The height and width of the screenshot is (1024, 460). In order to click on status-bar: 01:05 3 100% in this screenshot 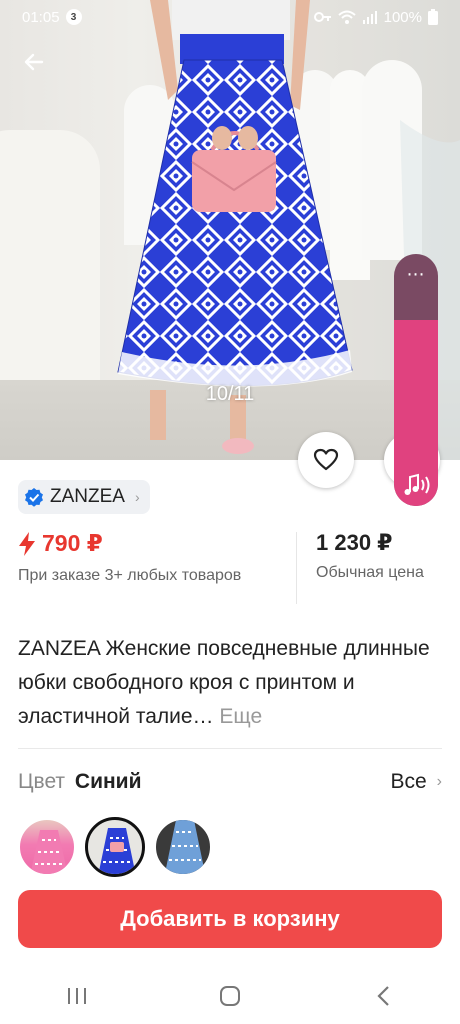, I will do `click(230, 17)`.